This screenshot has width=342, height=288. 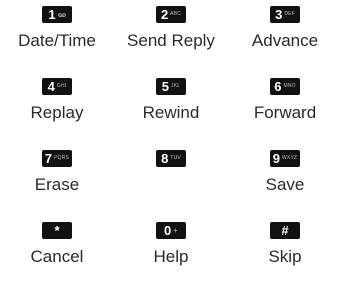 I want to click on voicemail-icon, so click(x=61, y=15).